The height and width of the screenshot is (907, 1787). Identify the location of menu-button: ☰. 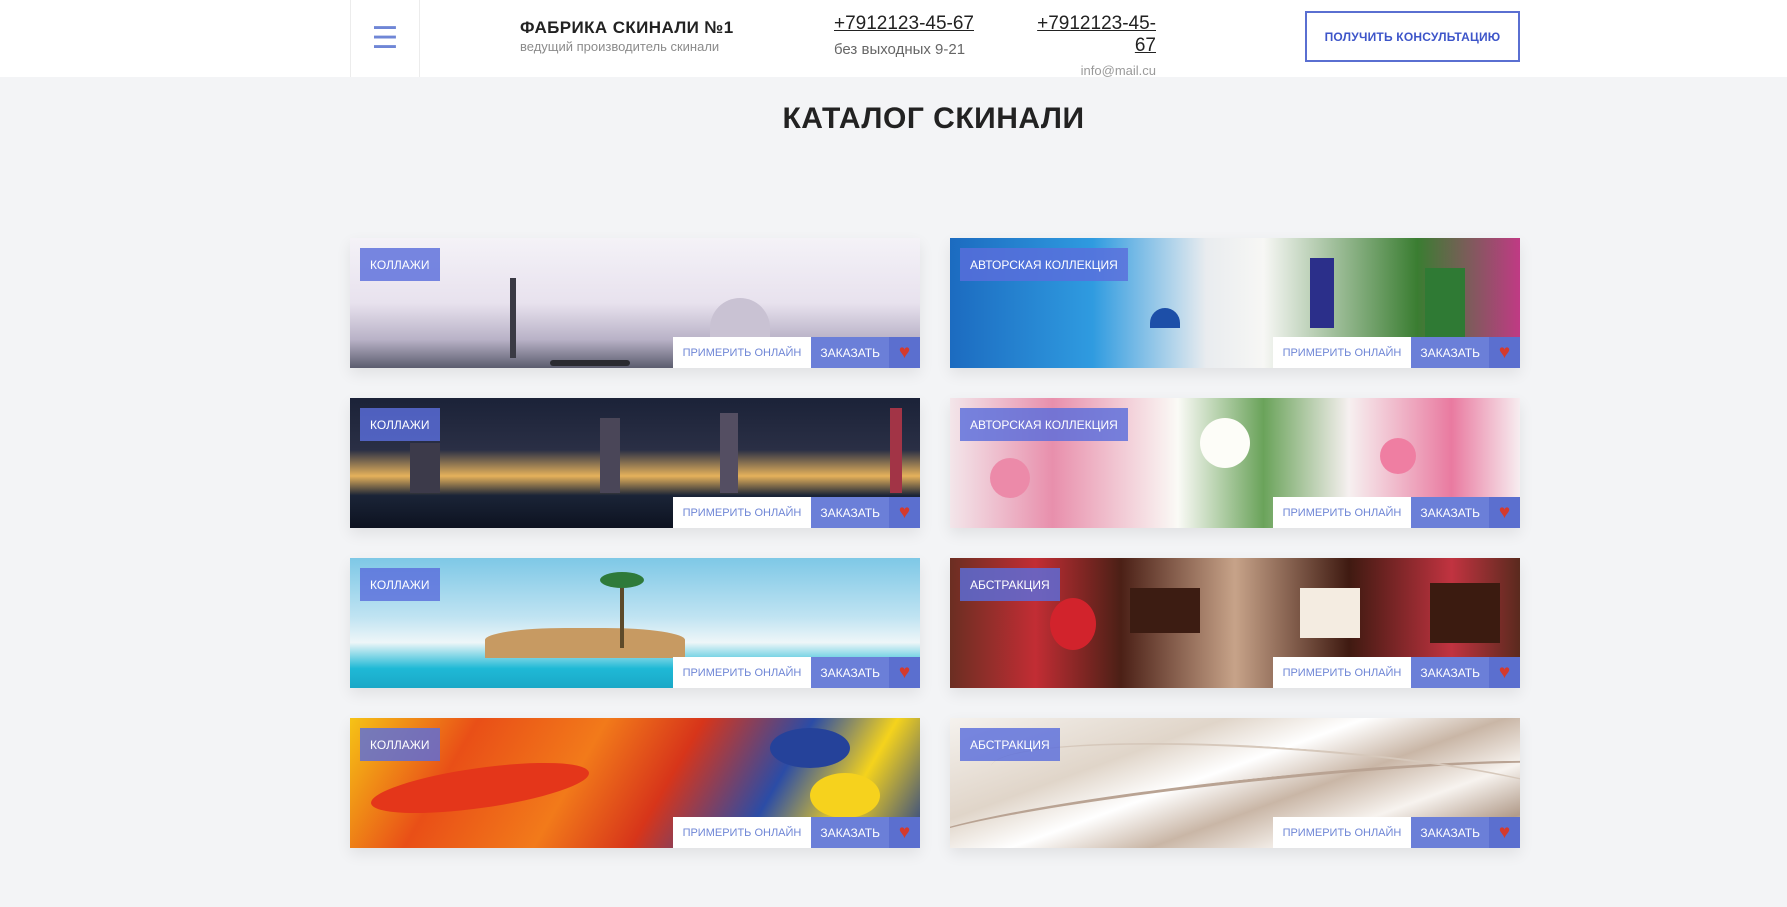
(385, 38).